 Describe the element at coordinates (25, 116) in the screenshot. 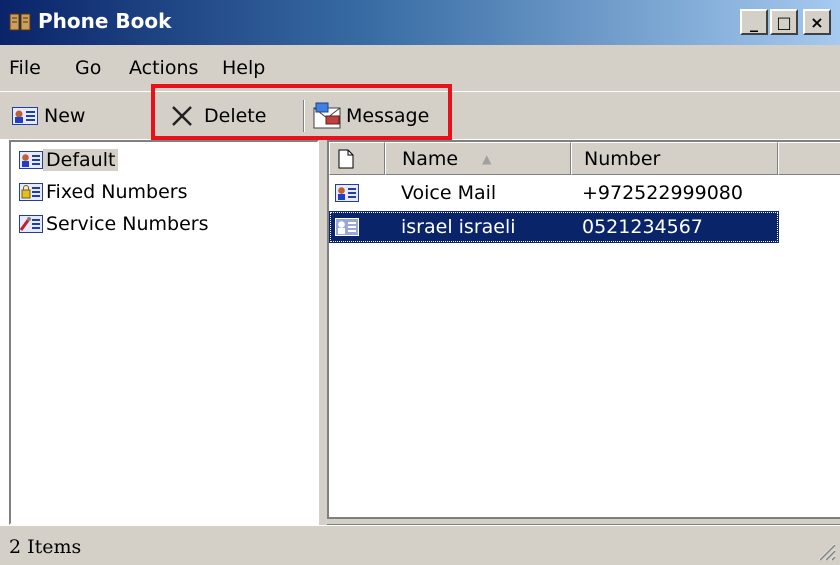

I see `new-contact-icon` at that location.